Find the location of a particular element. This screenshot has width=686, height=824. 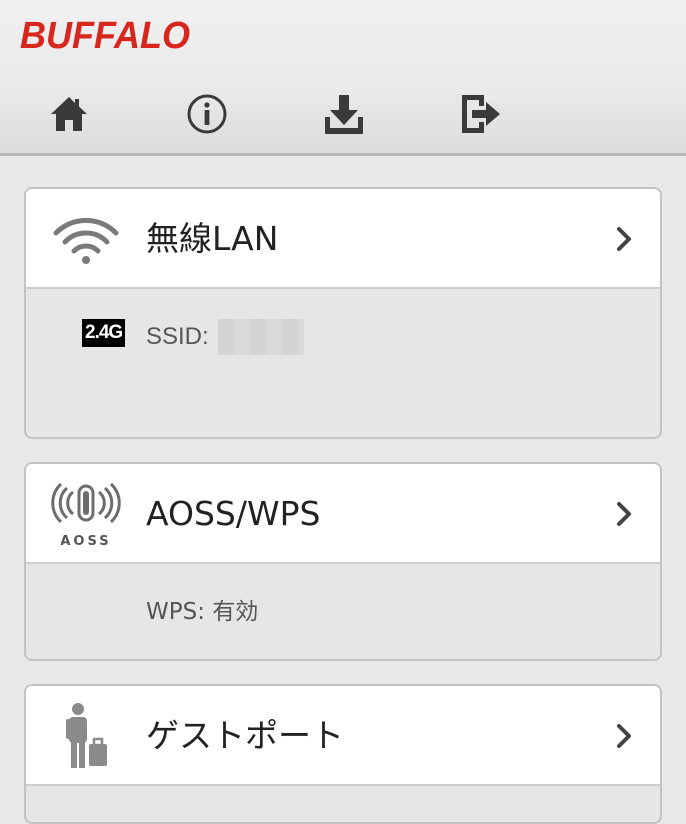

download-icon is located at coordinates (344, 114).